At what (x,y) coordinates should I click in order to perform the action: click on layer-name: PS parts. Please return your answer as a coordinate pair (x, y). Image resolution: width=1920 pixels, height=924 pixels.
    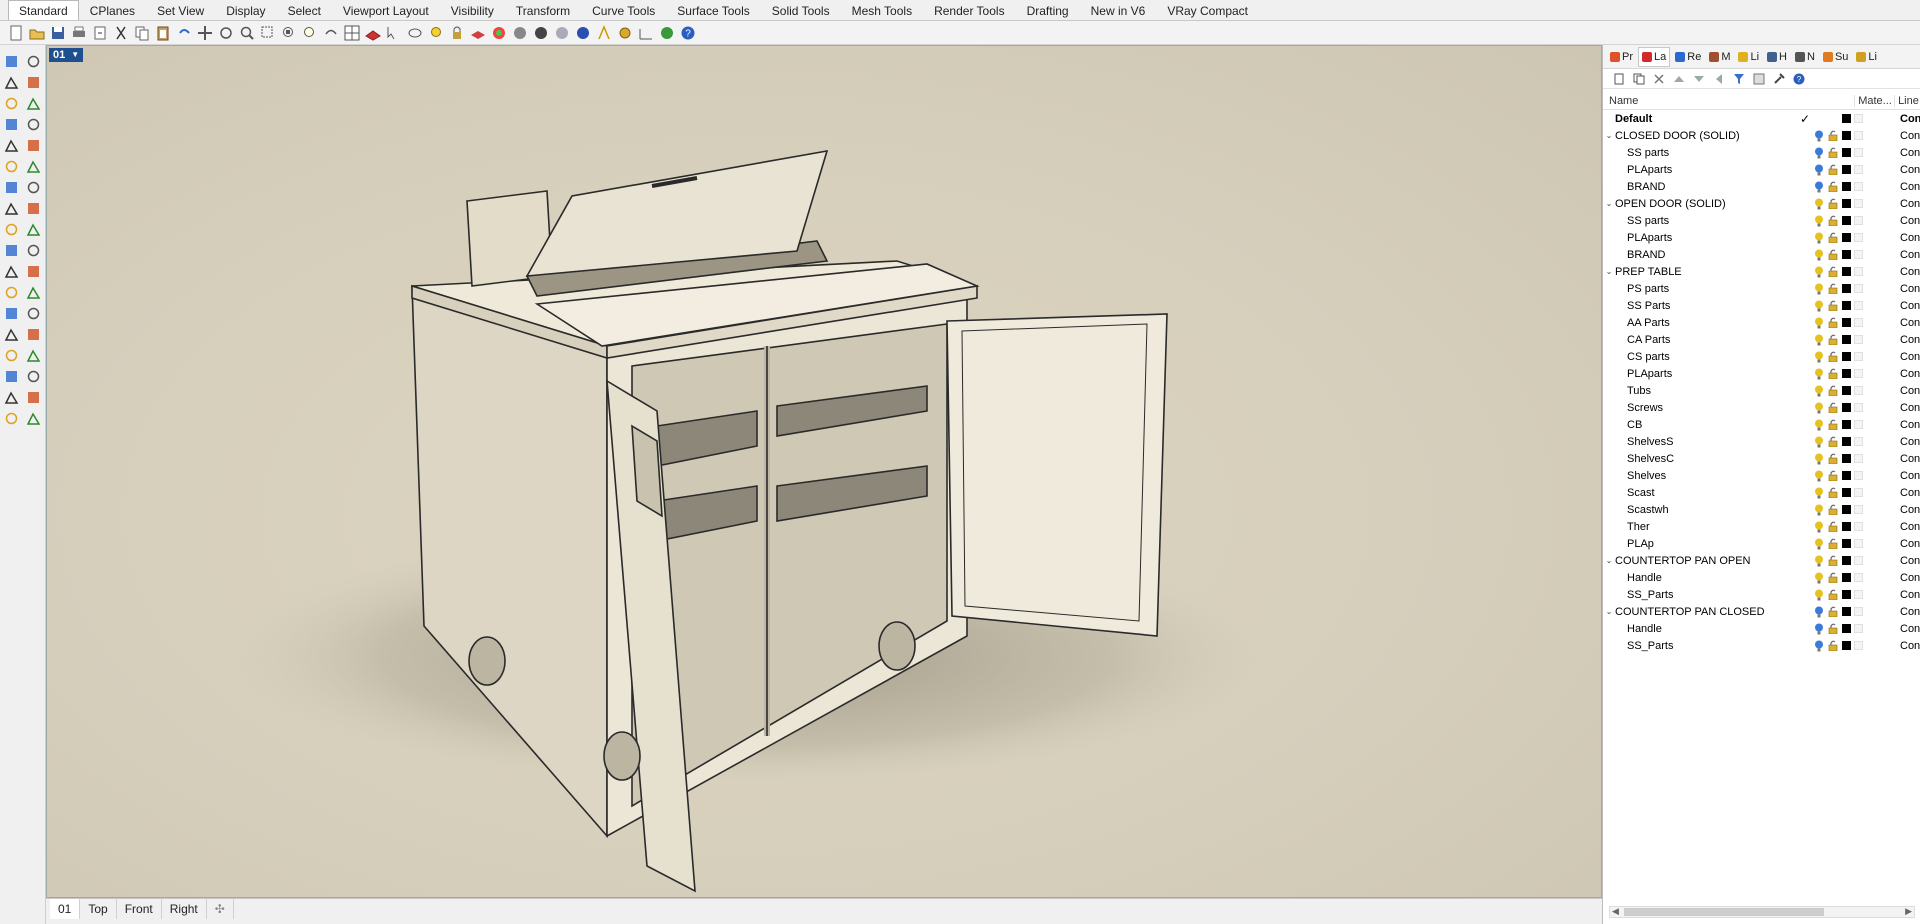
    Looking at the image, I should click on (1715, 289).